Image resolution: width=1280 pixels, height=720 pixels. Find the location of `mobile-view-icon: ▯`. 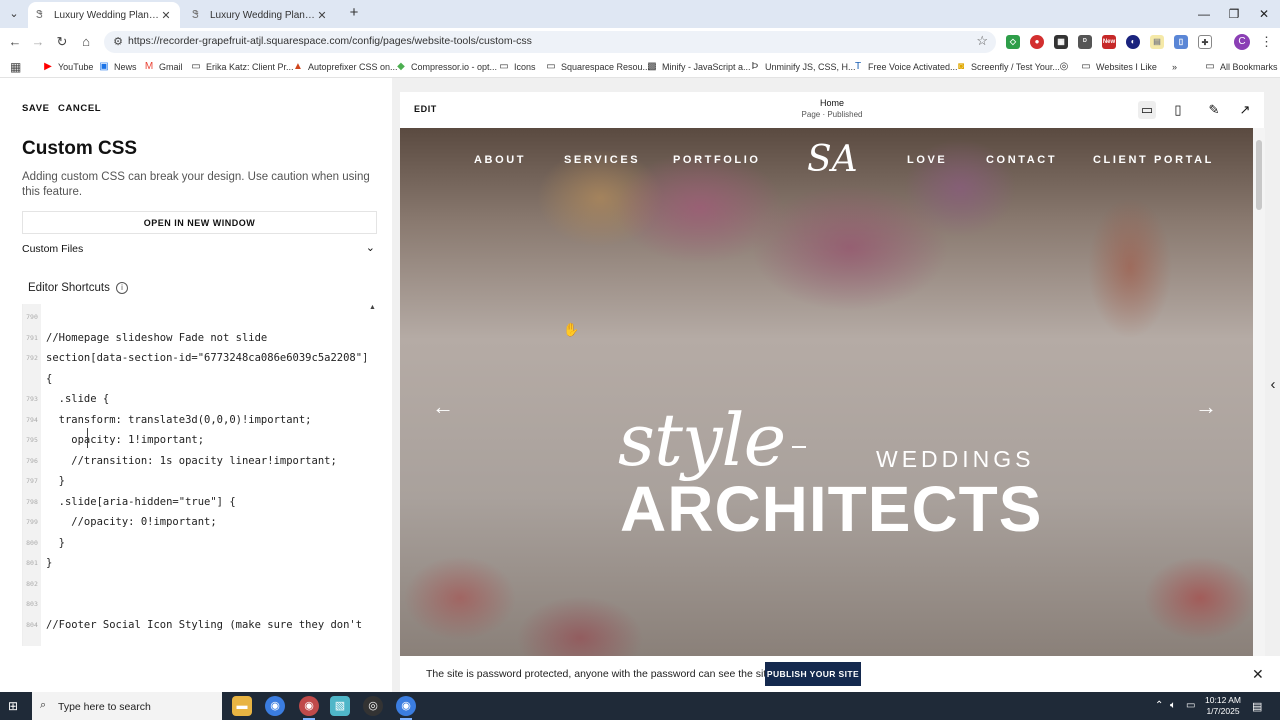

mobile-view-icon: ▯ is located at coordinates (1178, 110).